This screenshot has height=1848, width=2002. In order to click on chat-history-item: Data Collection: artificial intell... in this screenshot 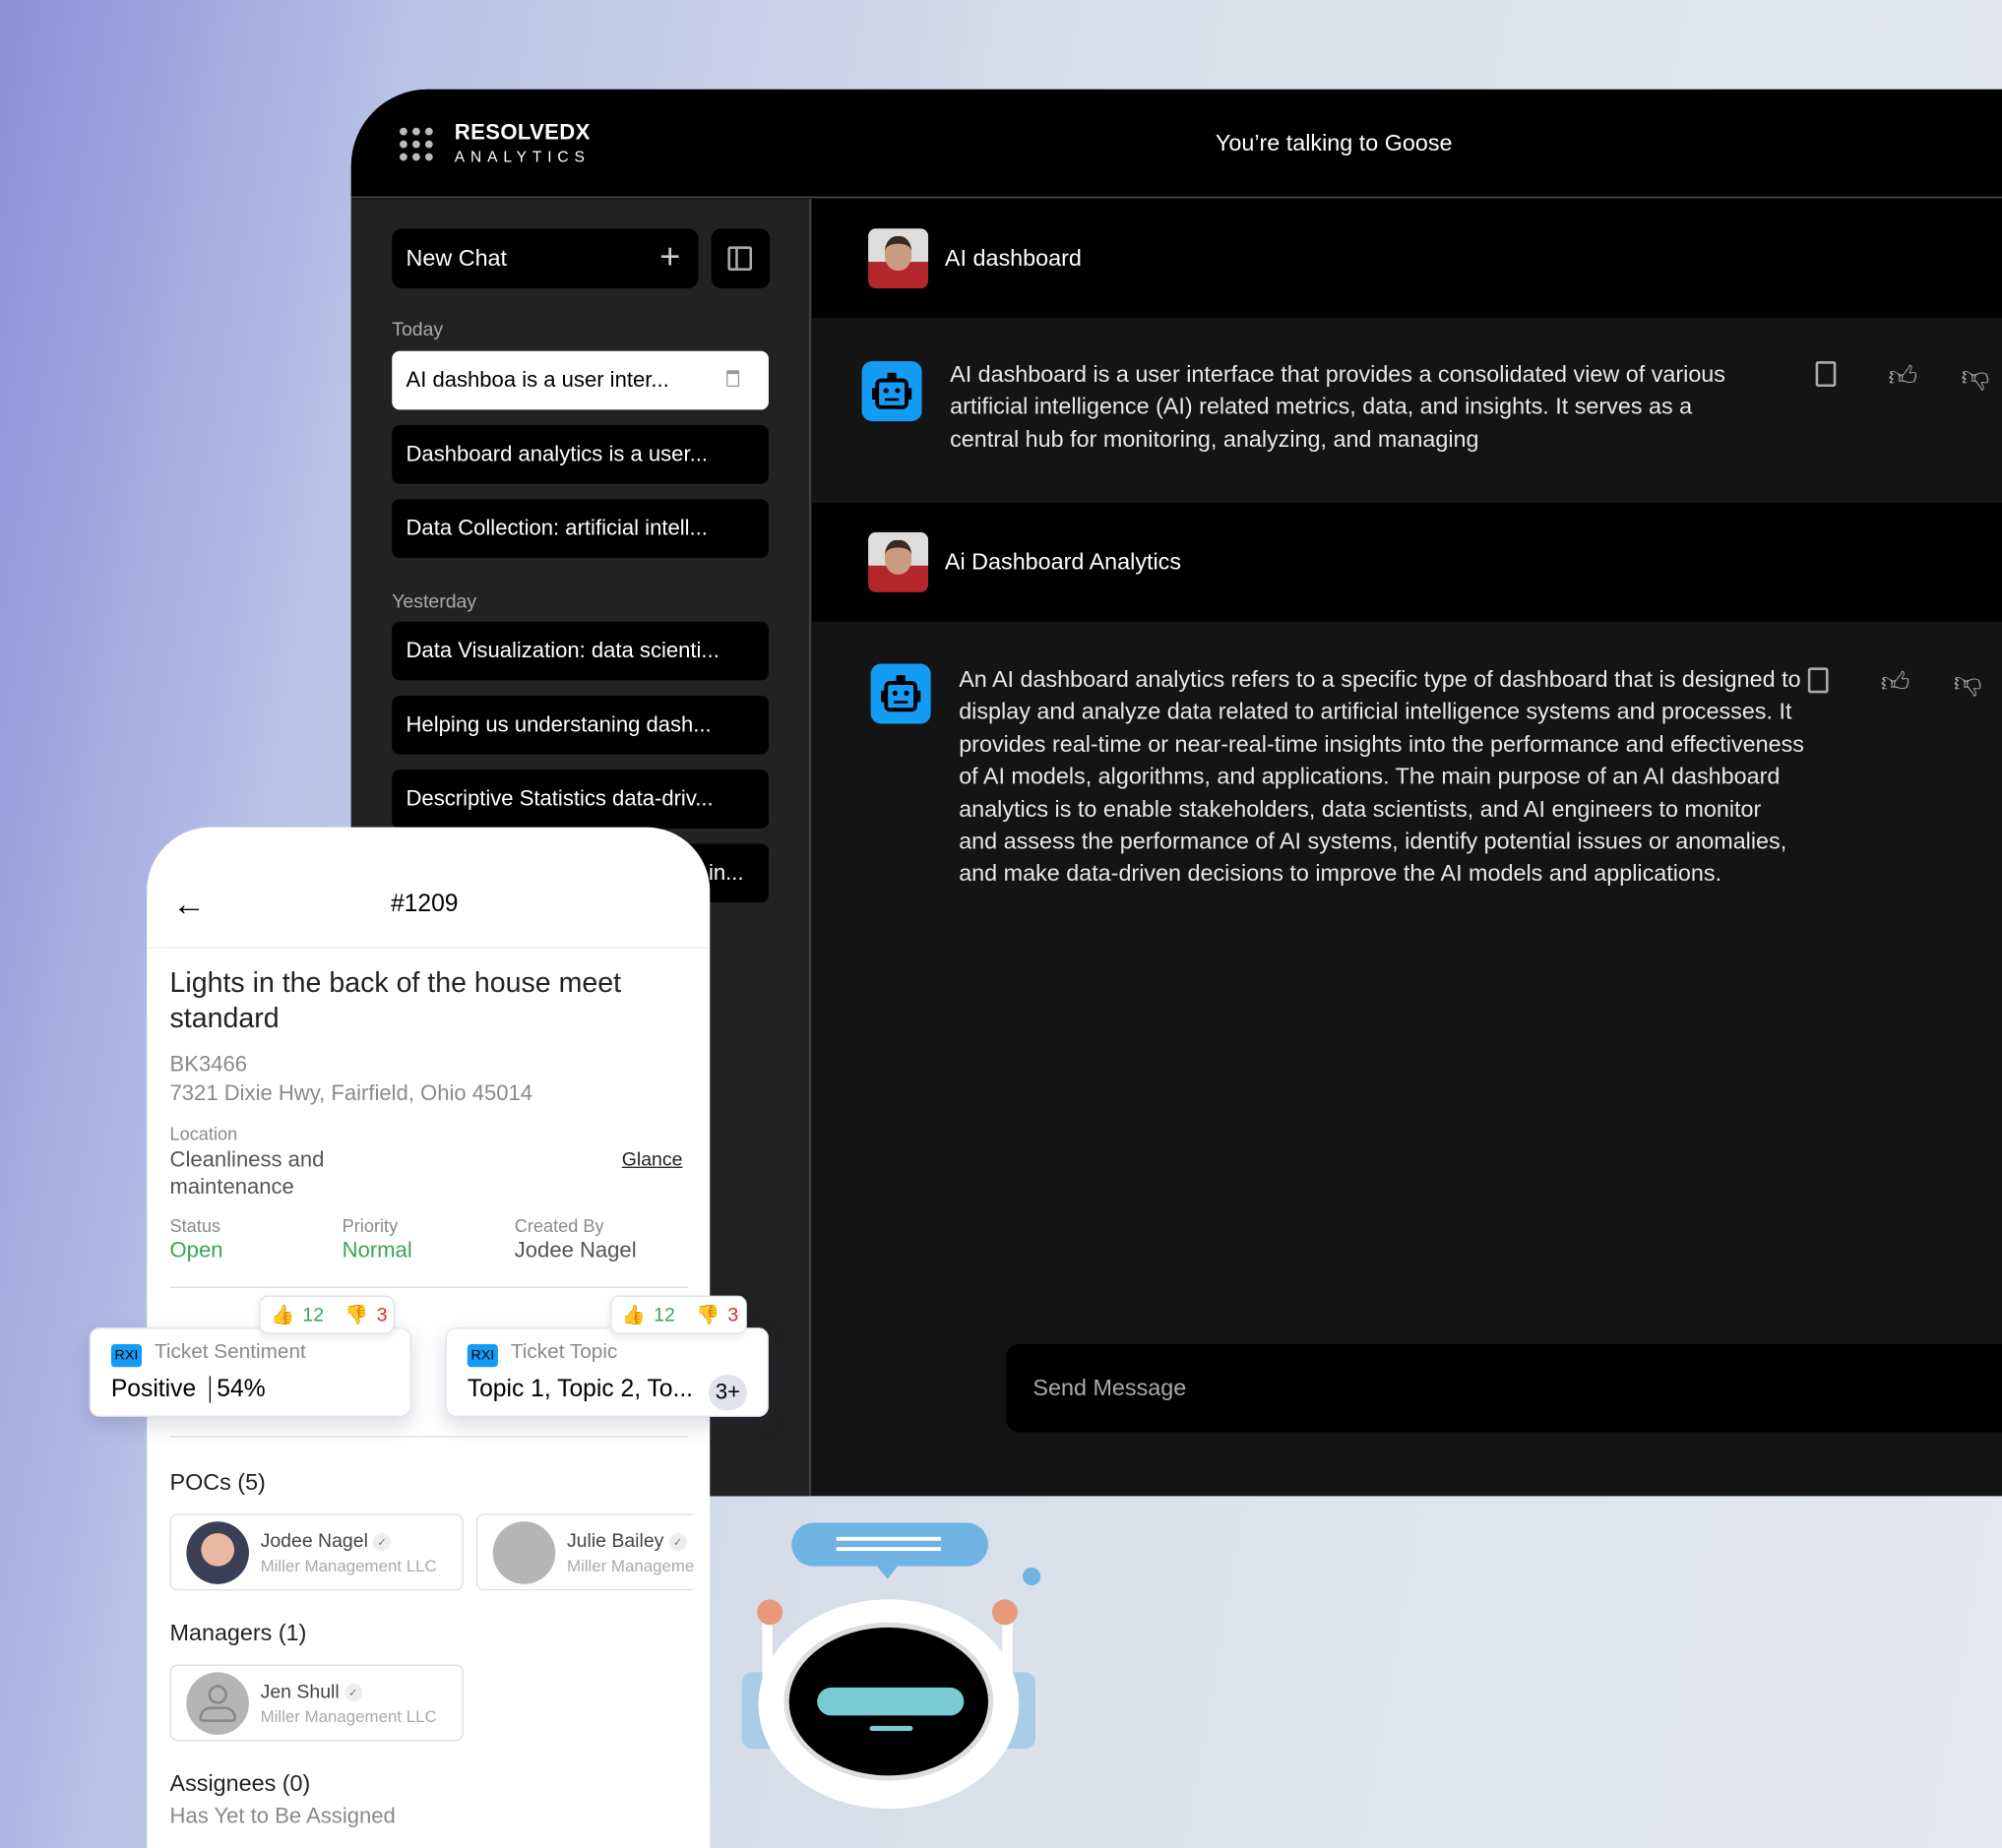, I will do `click(580, 528)`.